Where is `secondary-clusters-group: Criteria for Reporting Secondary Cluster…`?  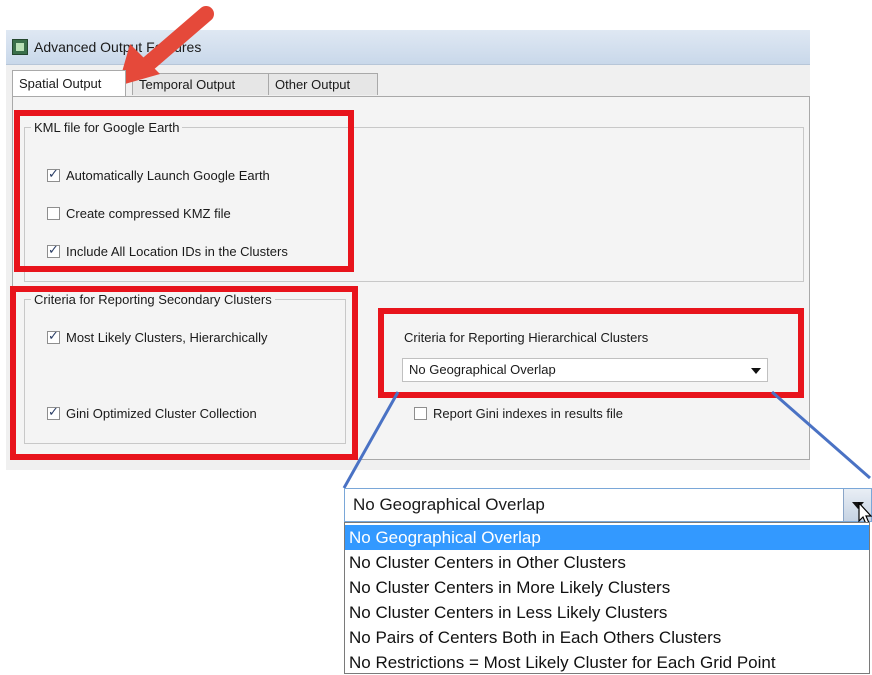
secondary-clusters-group: Criteria for Reporting Secondary Cluster… is located at coordinates (185, 368).